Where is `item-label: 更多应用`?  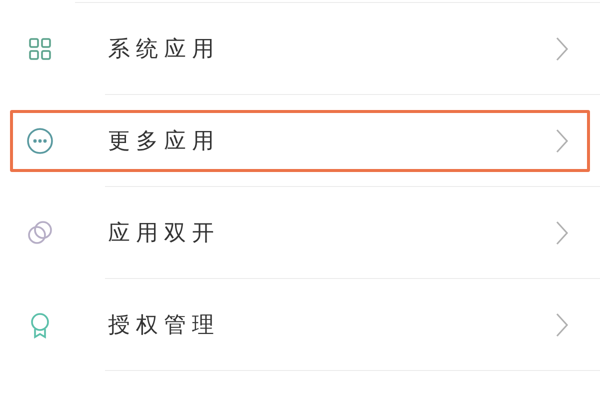
item-label: 更多应用 is located at coordinates (164, 142).